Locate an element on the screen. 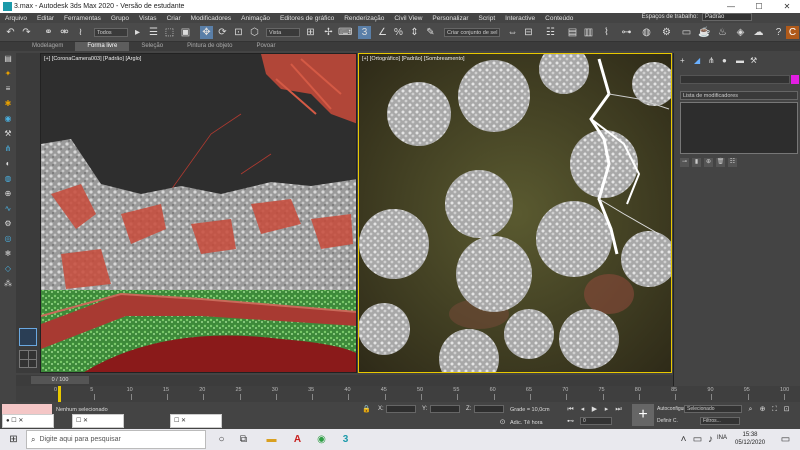 The height and width of the screenshot is (450, 800). key-filter-dropdown: Selecionado is located at coordinates (713, 409).